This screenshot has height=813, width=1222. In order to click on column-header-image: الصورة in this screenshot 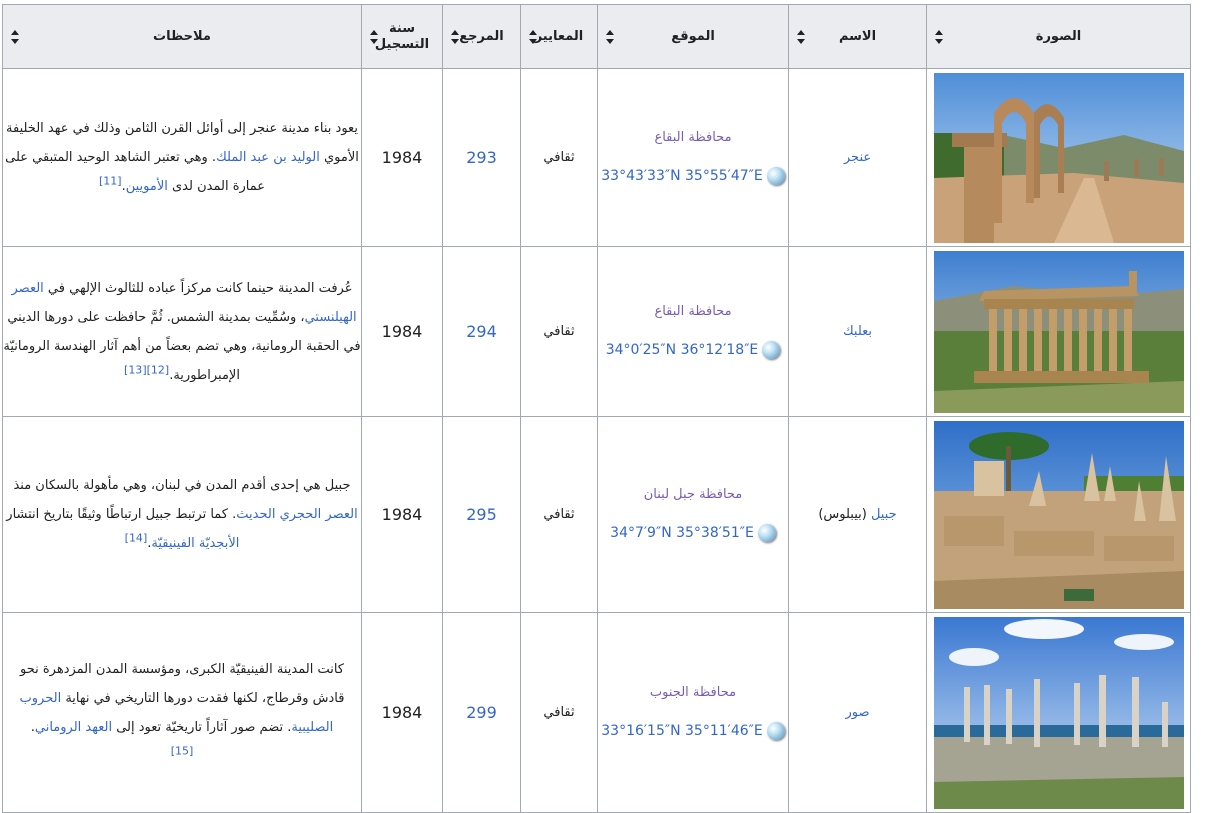, I will do `click(1058, 36)`.